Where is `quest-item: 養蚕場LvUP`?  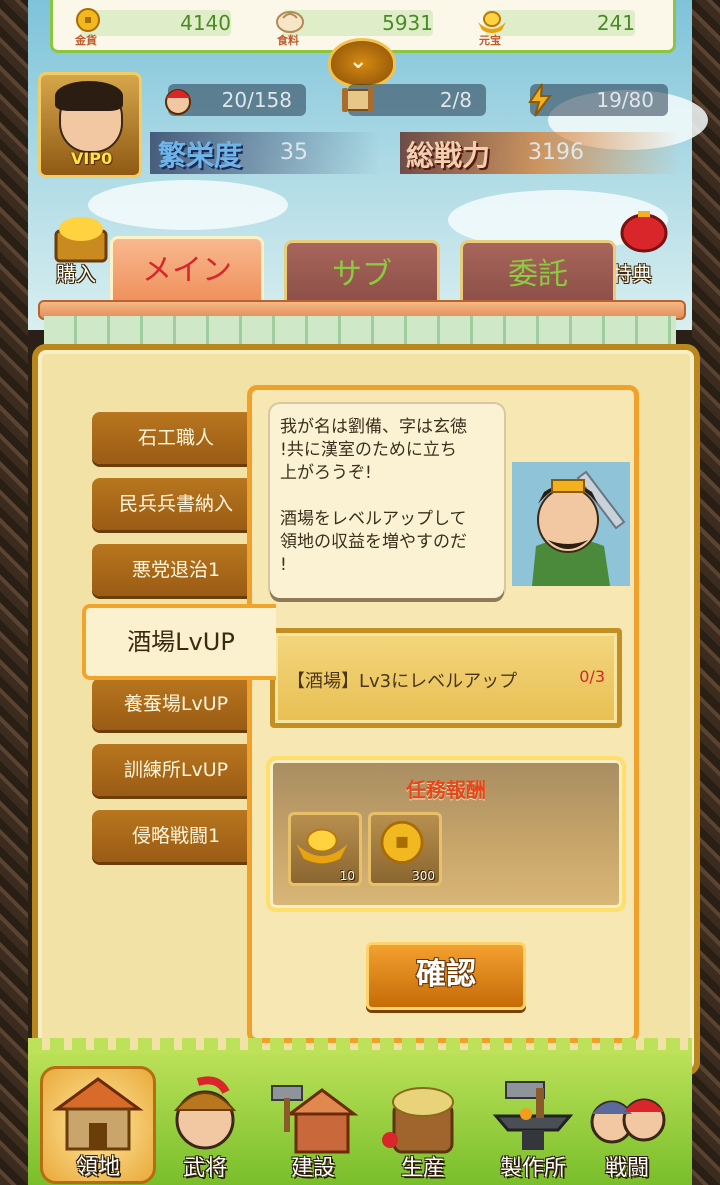
quest-item: 養蚕場LvUP is located at coordinates (176, 704).